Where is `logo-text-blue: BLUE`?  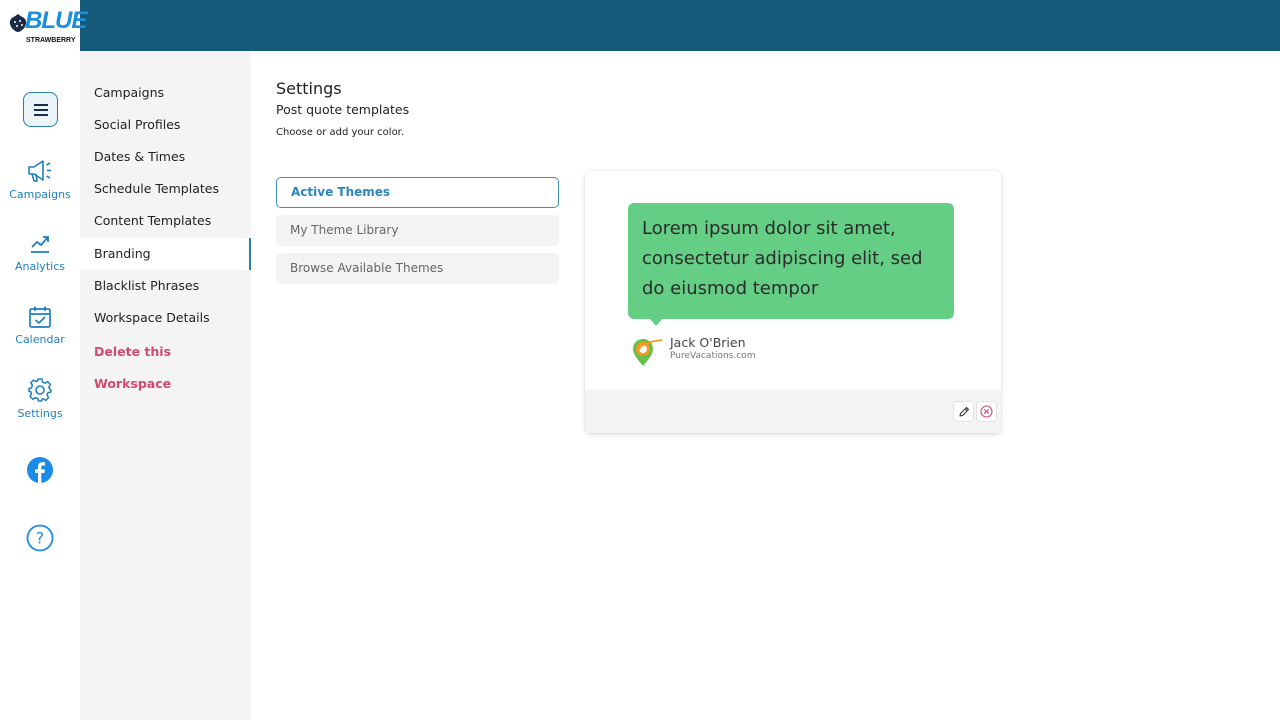
logo-text-blue: BLUE is located at coordinates (56, 20).